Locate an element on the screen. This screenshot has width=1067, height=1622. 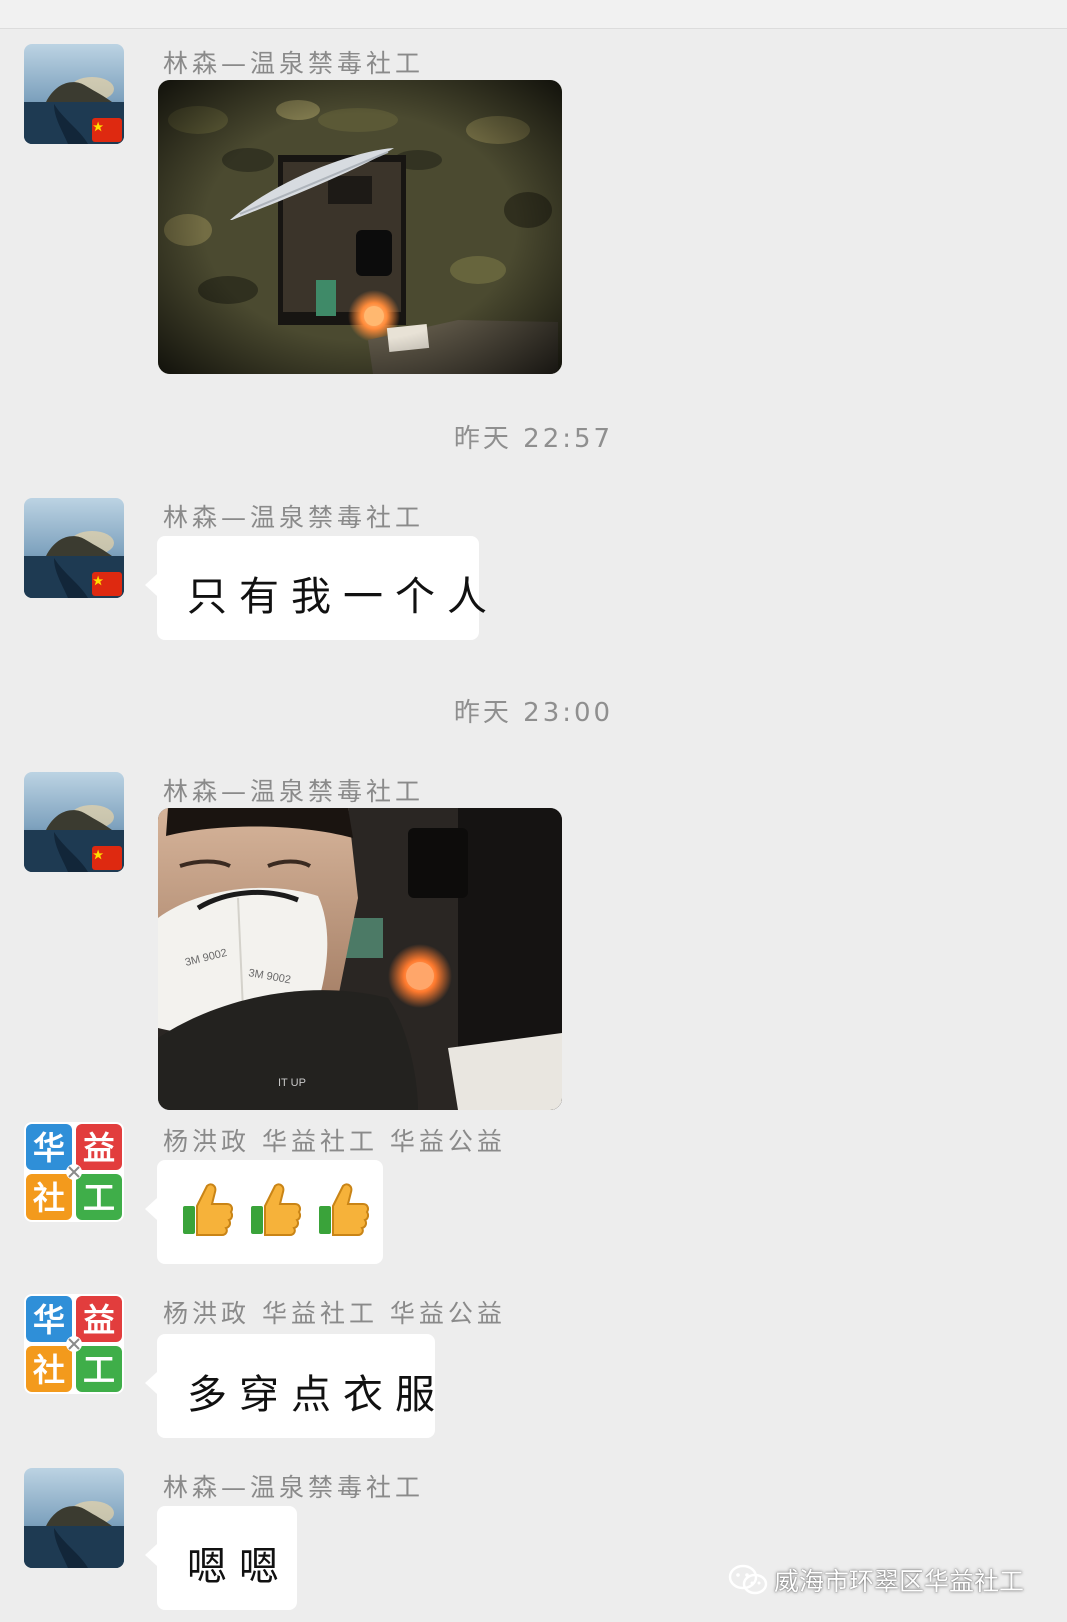
message-bubble: 只有我一个人 is located at coordinates (322, 588).